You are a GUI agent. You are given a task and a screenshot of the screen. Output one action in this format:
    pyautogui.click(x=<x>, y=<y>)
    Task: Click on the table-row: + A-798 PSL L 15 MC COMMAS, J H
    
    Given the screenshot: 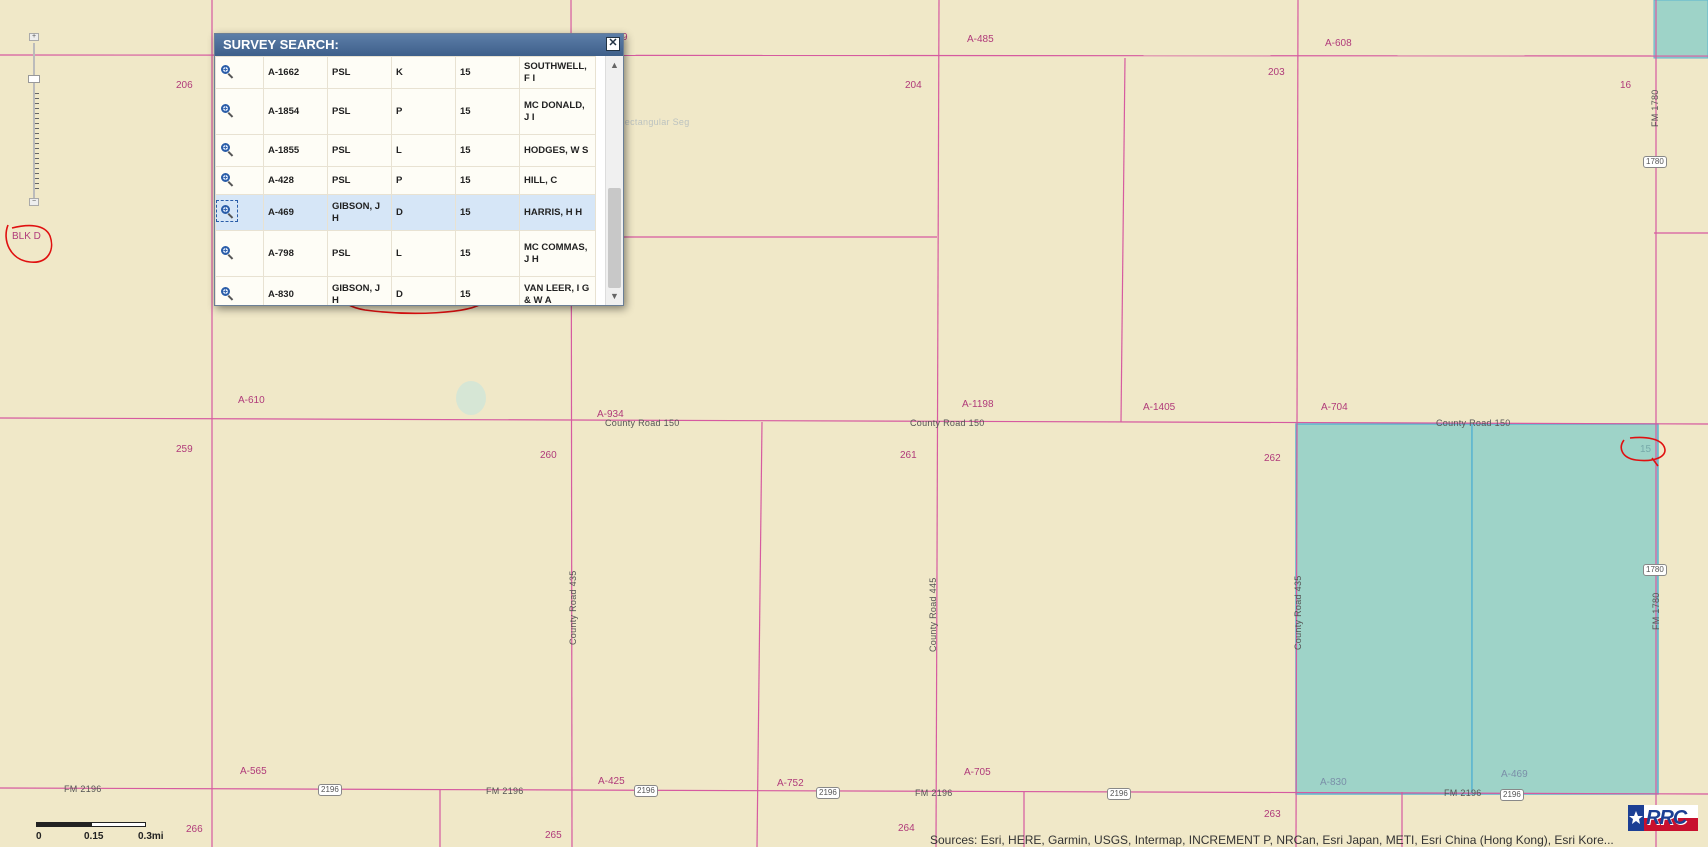 What is the action you would take?
    pyautogui.click(x=405, y=253)
    